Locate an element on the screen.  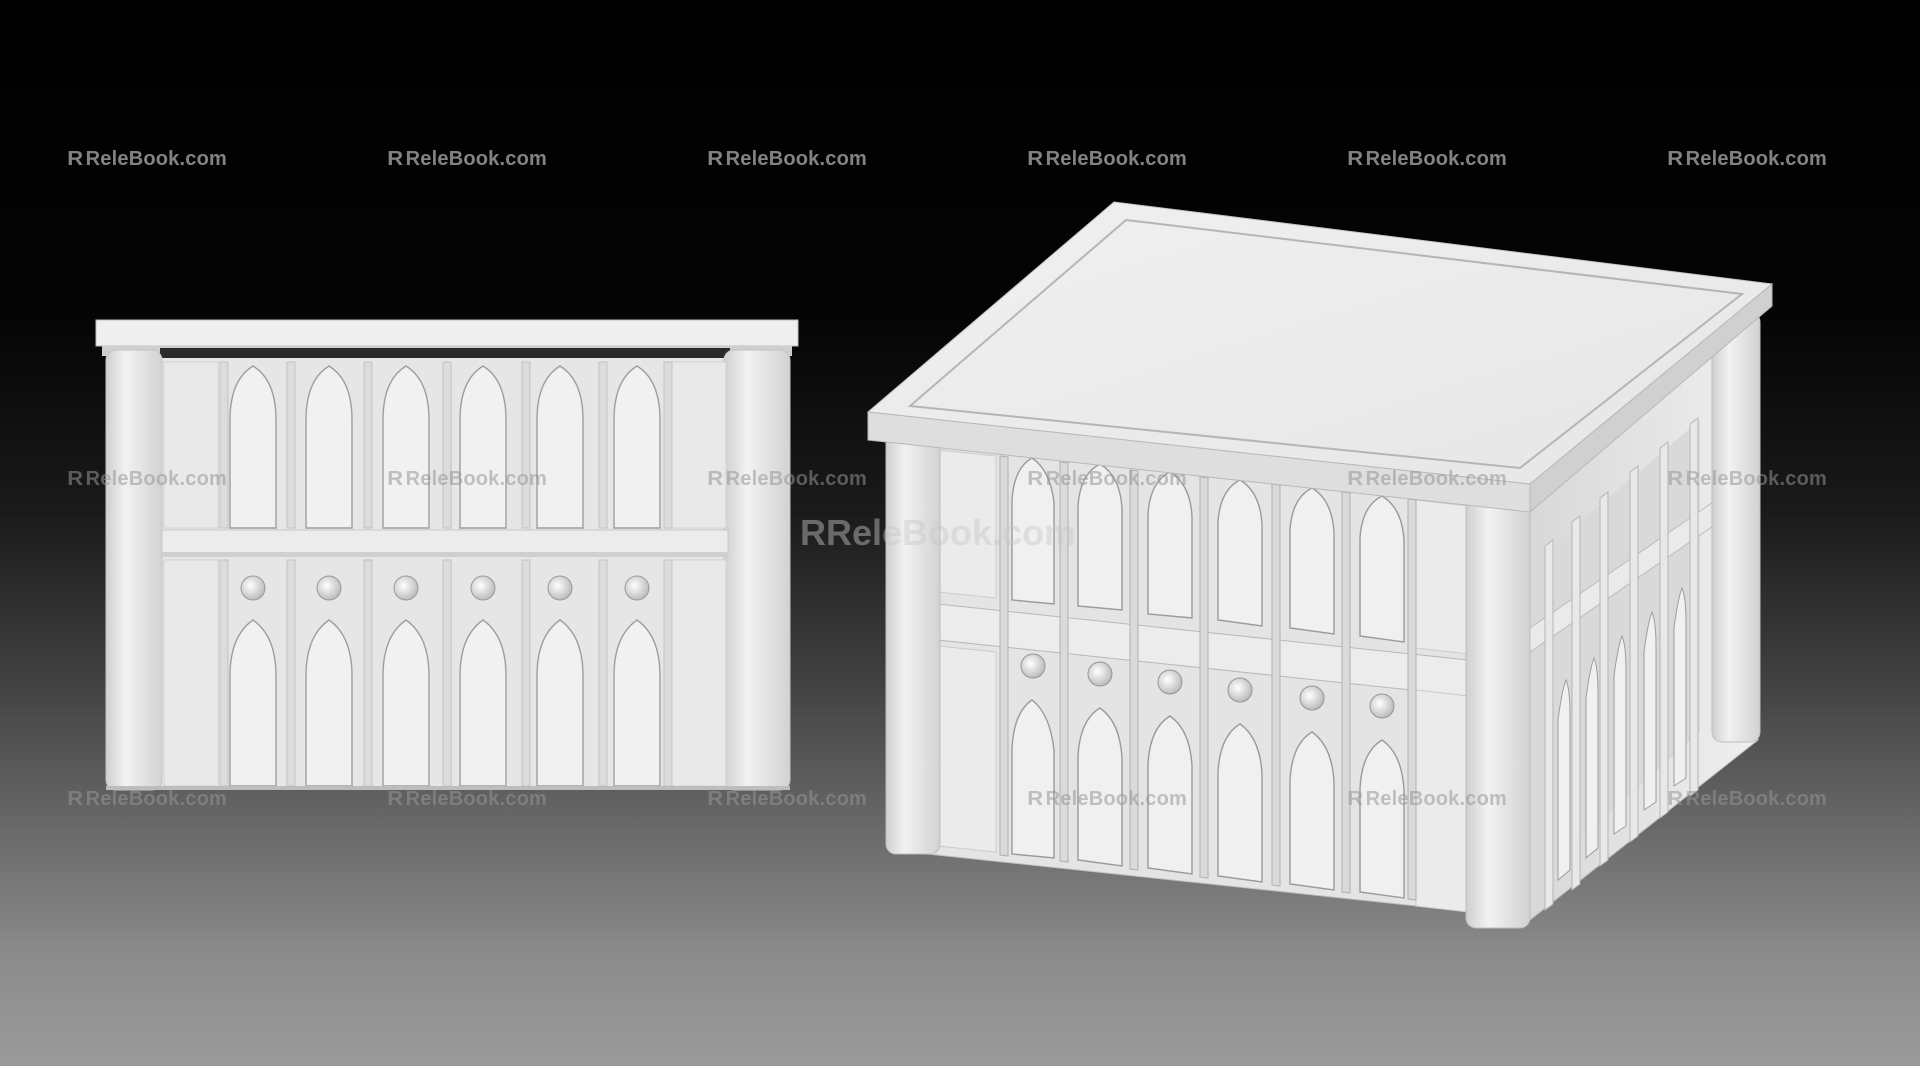
watermark-center: RReleBook.com is located at coordinates (938, 532).